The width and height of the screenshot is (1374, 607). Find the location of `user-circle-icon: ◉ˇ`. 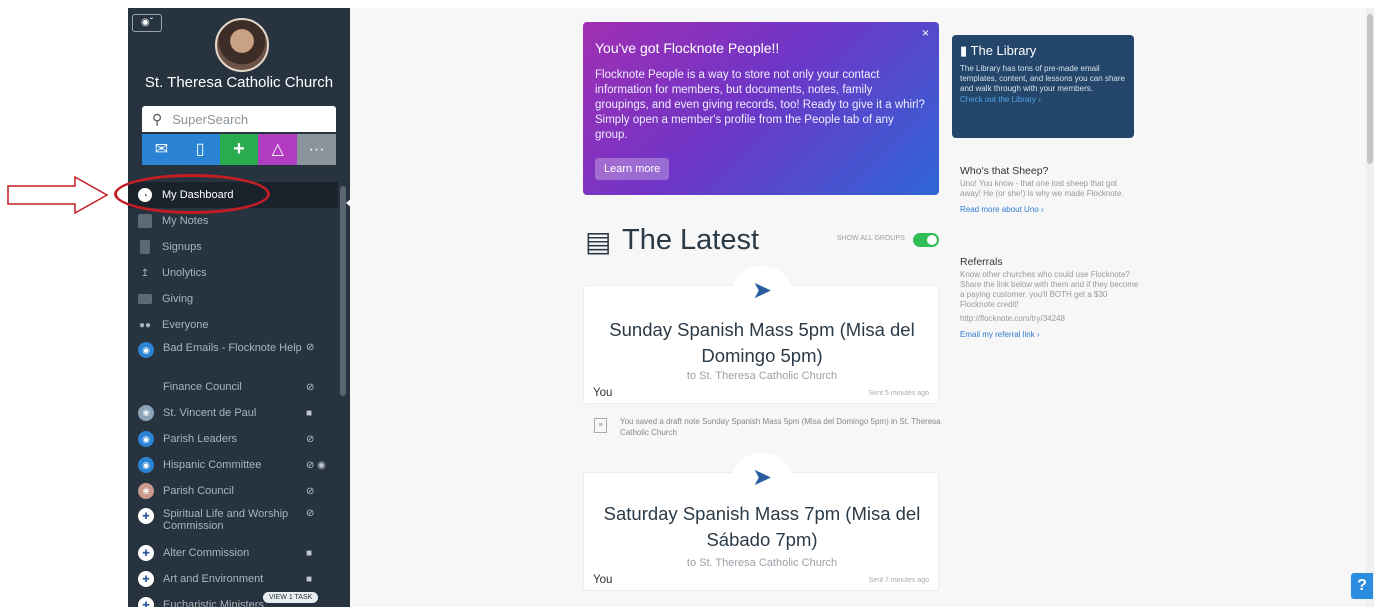

user-circle-icon: ◉ˇ is located at coordinates (147, 22).